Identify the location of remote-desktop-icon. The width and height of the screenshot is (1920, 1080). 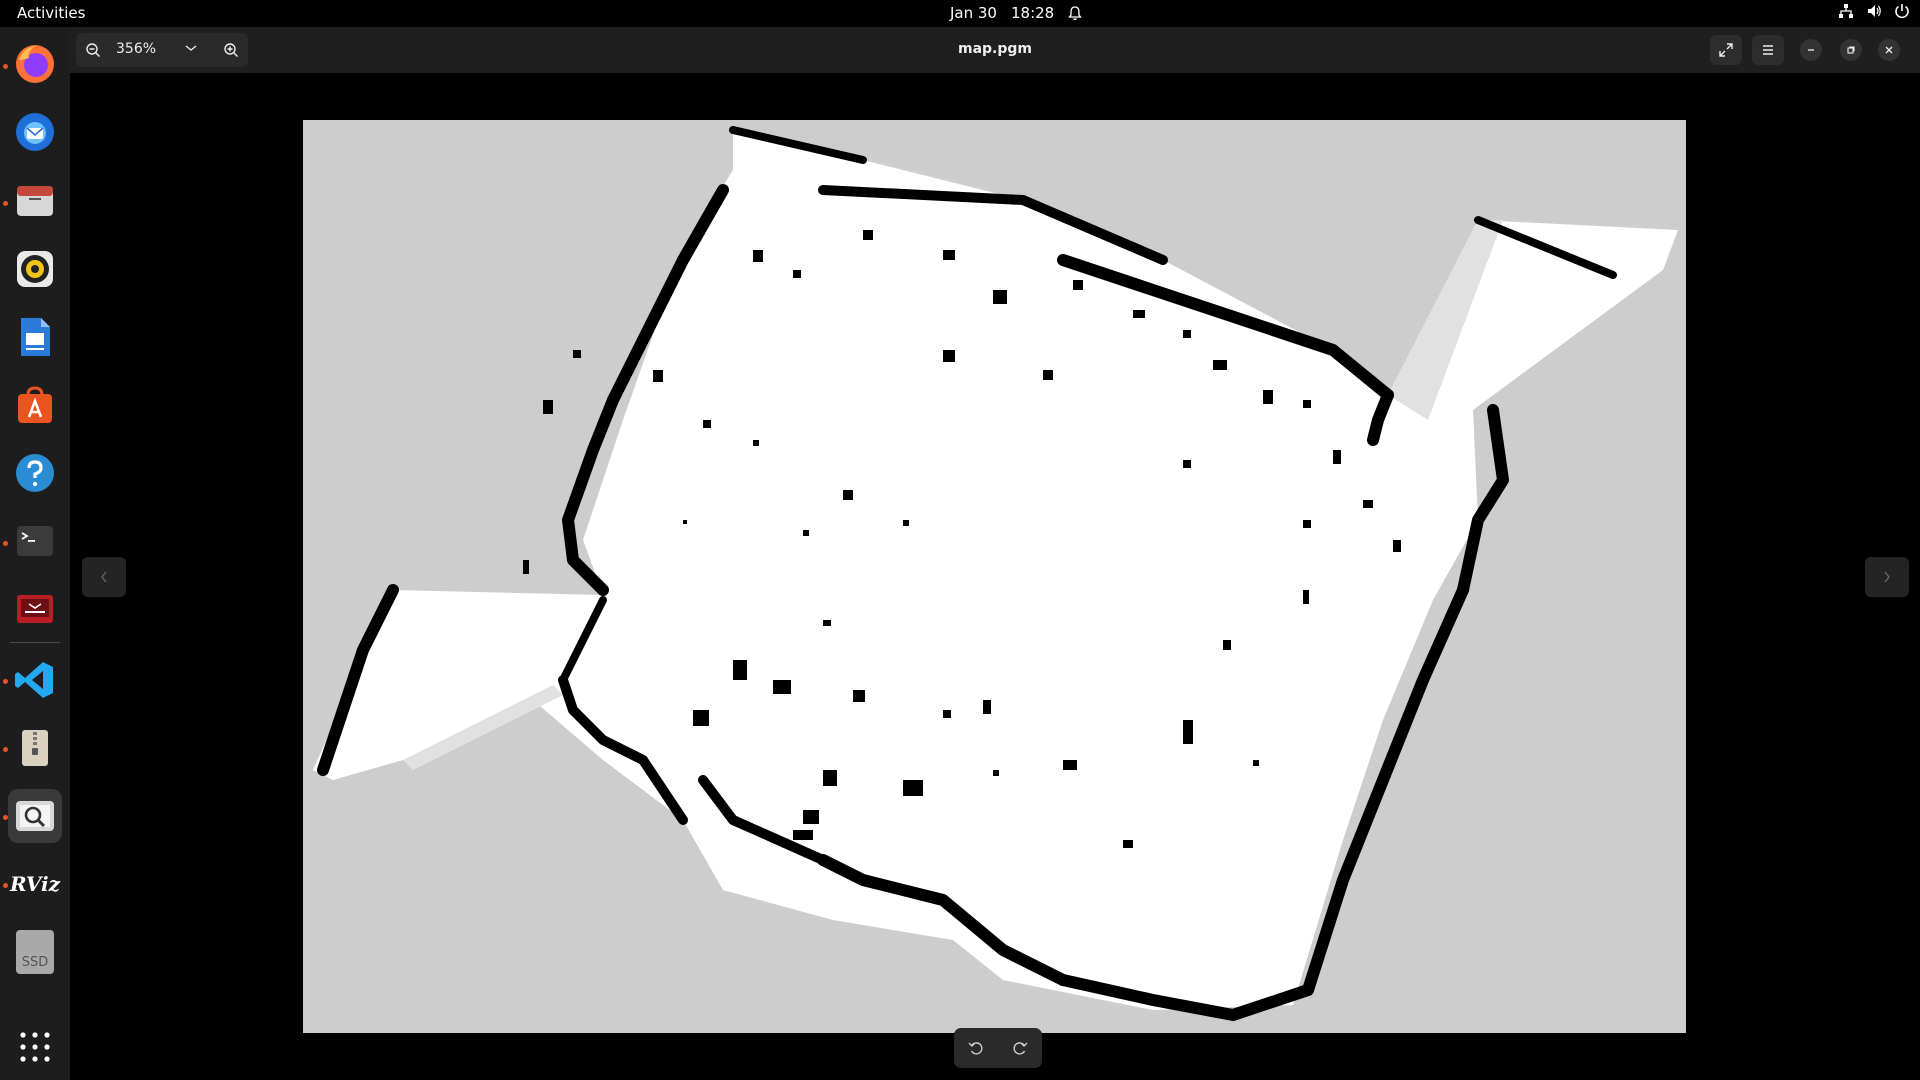
(35, 609).